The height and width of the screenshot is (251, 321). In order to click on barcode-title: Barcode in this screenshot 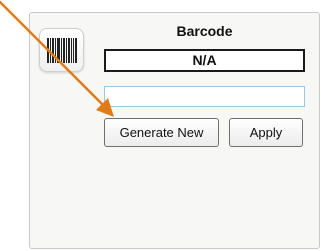, I will do `click(204, 31)`.